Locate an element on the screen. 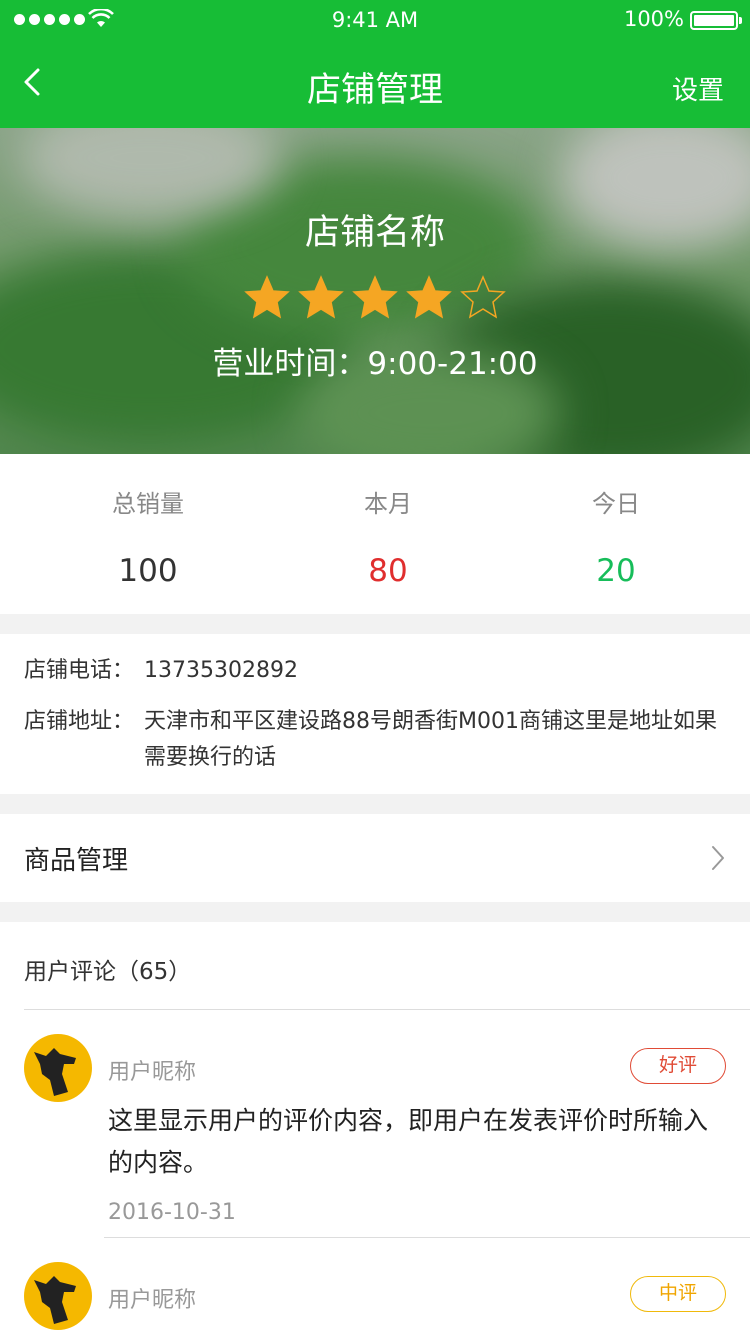 The height and width of the screenshot is (1334, 750). review-content: 这里显示用户的评价内容，即用户在发表评价时所输入的内容。 is located at coordinates (408, 1141).